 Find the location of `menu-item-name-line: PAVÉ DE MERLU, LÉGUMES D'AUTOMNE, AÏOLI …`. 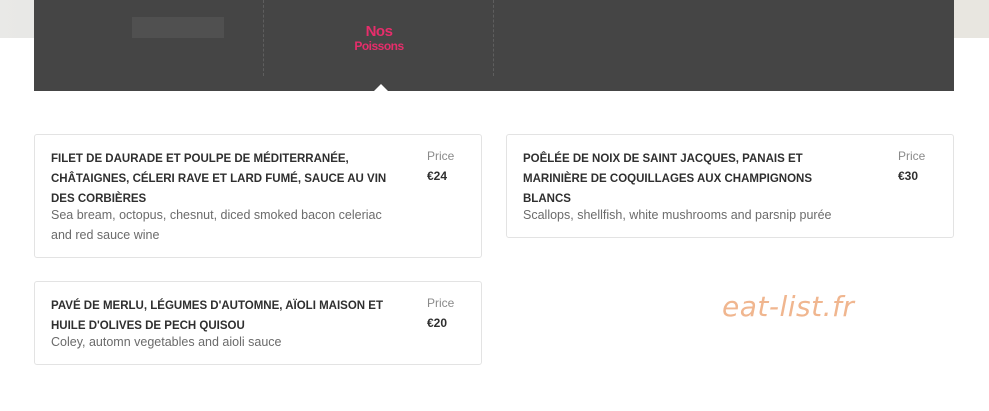

menu-item-name-line: PAVÉ DE MERLU, LÉGUMES D'AUTOMNE, AÏOLI … is located at coordinates (217, 306).